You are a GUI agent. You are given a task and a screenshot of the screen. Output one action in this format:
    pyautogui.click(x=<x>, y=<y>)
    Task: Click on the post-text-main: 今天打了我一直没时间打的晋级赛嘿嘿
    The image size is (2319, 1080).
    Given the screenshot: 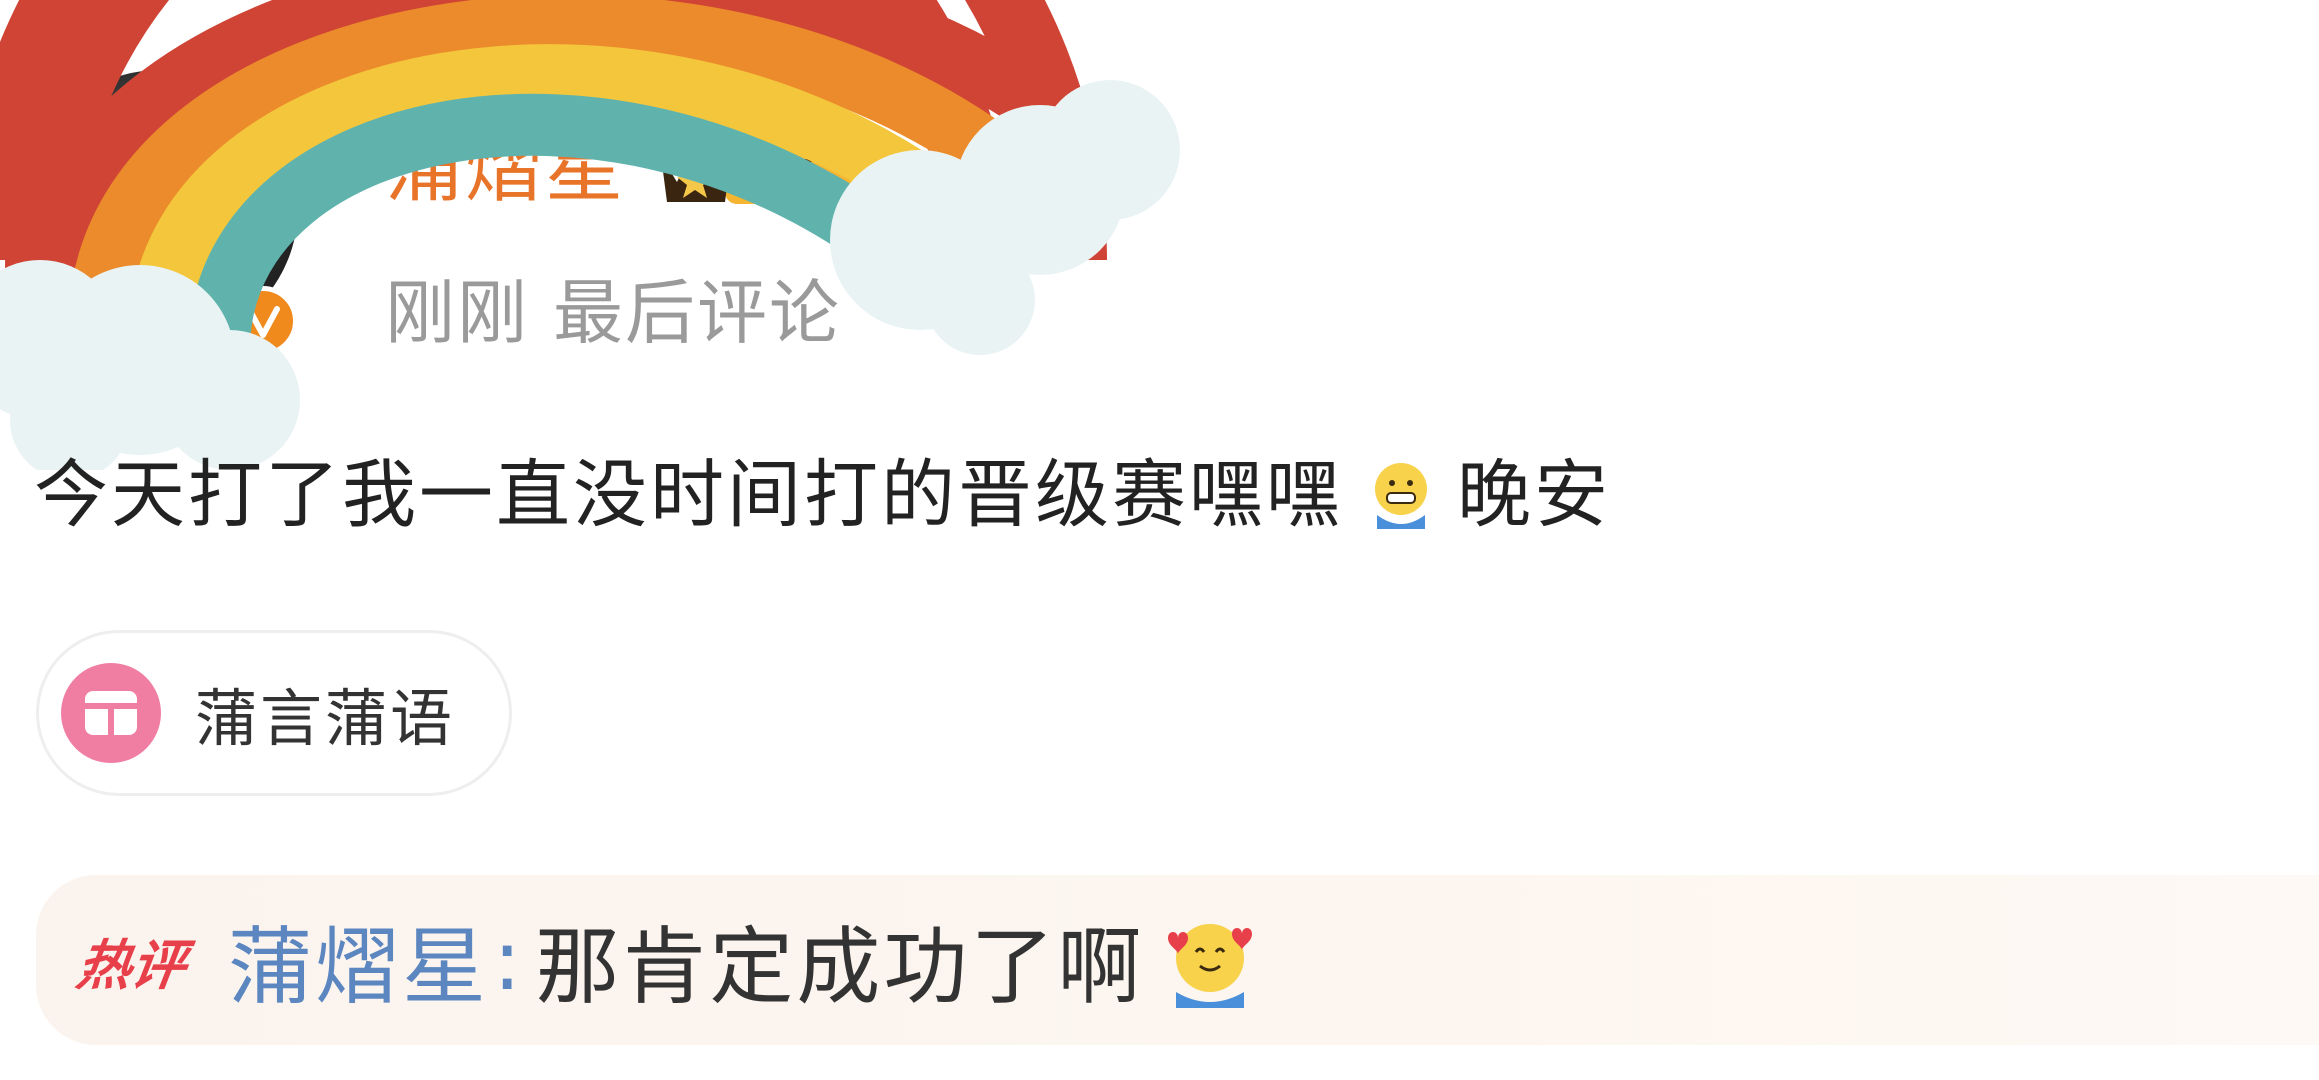 What is the action you would take?
    pyautogui.click(x=688, y=495)
    